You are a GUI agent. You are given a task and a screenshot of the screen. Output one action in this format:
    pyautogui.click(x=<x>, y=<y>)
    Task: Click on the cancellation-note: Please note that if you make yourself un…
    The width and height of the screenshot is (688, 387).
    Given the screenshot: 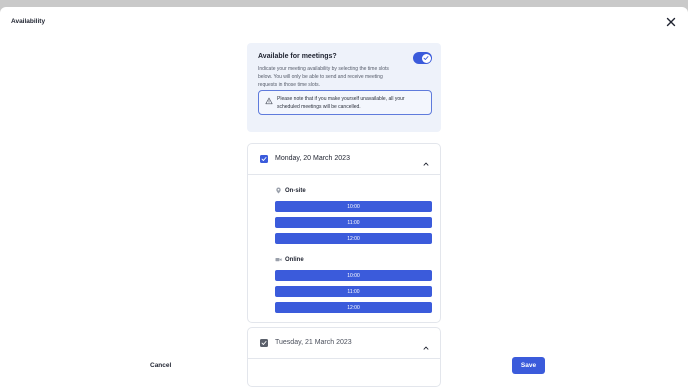 What is the action you would take?
    pyautogui.click(x=345, y=102)
    